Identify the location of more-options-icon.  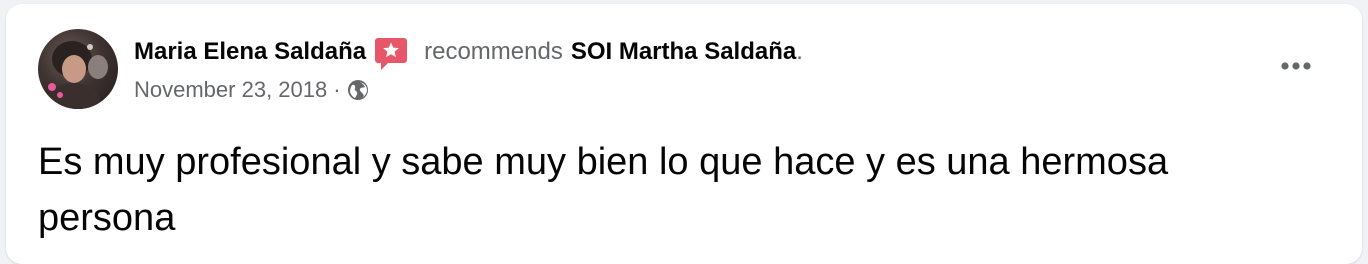
(1296, 67).